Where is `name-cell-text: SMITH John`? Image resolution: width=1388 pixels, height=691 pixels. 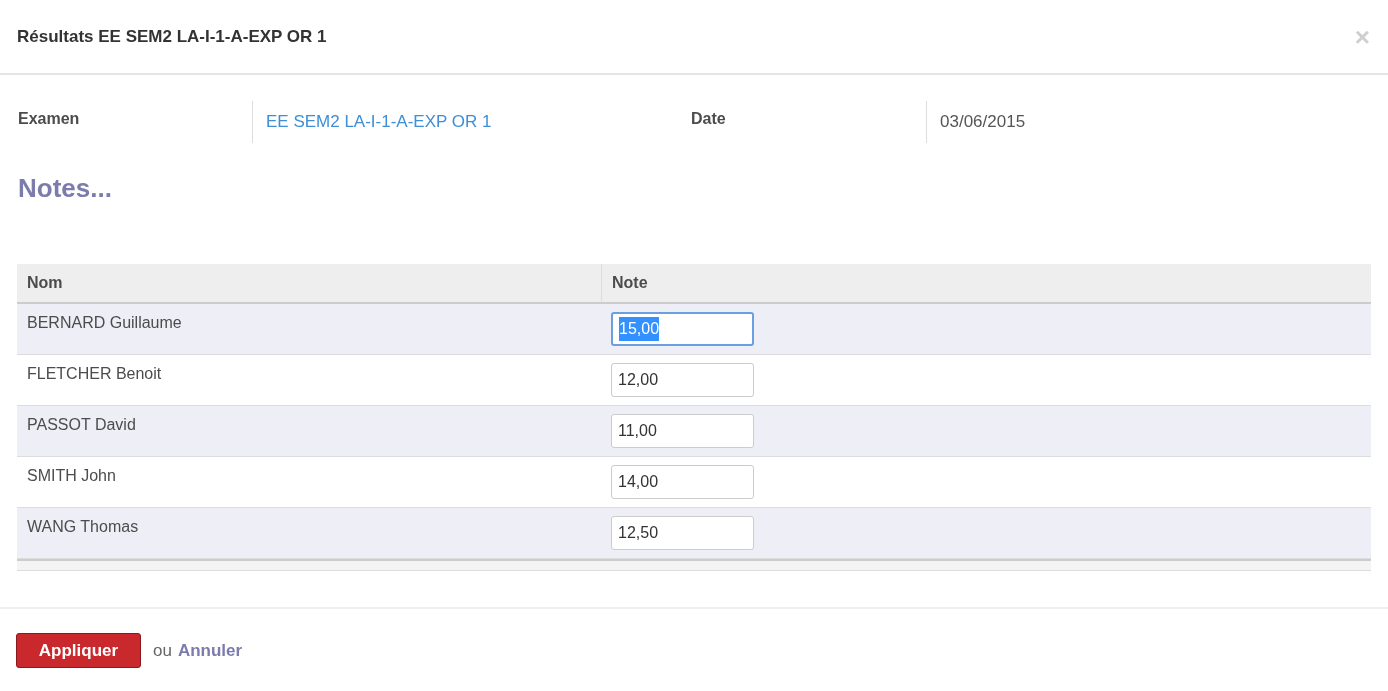 name-cell-text: SMITH John is located at coordinates (71, 476).